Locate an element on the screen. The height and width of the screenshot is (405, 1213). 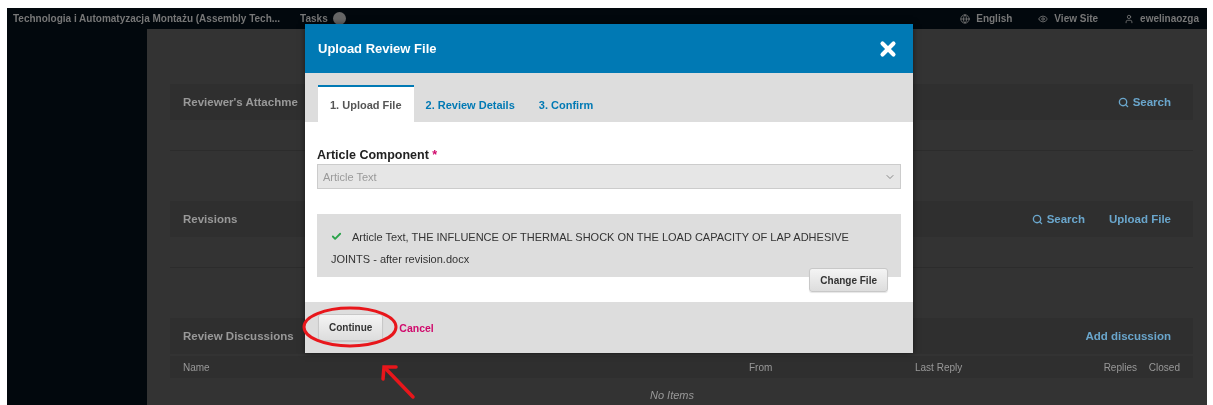
step-tab: 1. Upload File is located at coordinates (366, 103).